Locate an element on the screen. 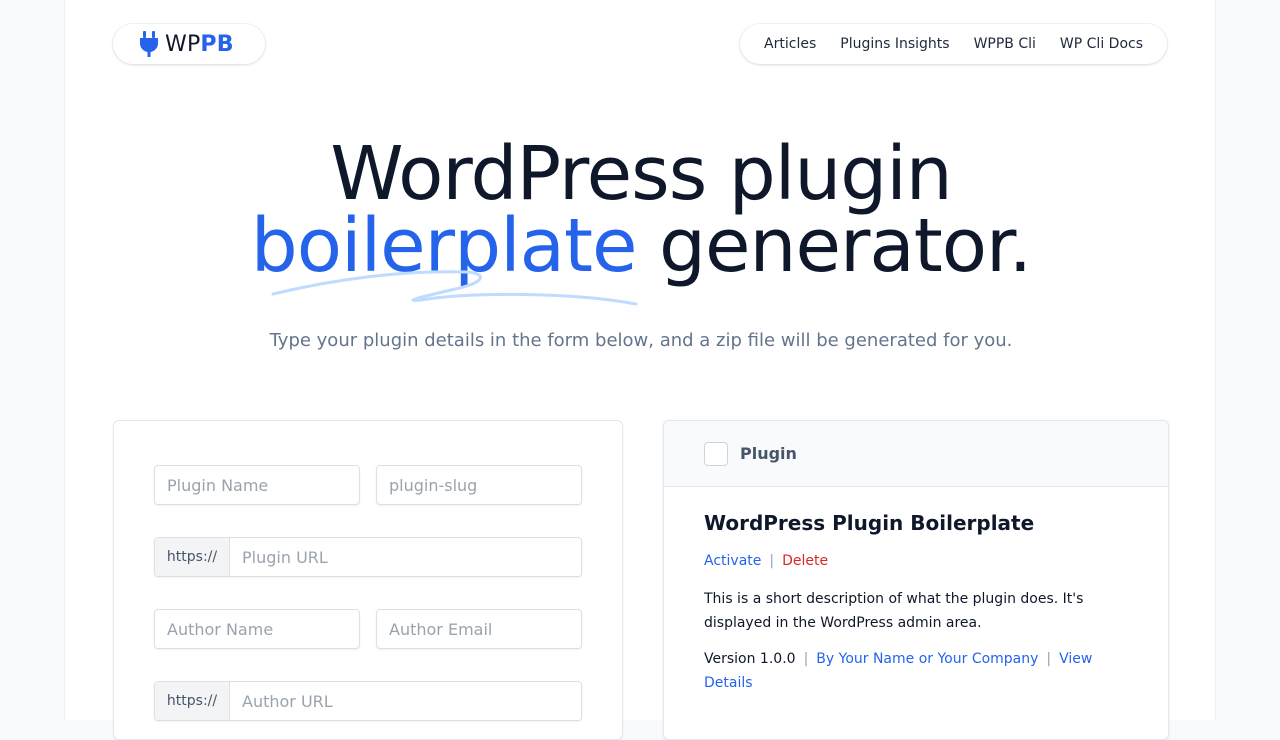 This screenshot has height=740, width=1280. plugin-name-input is located at coordinates (257, 485).